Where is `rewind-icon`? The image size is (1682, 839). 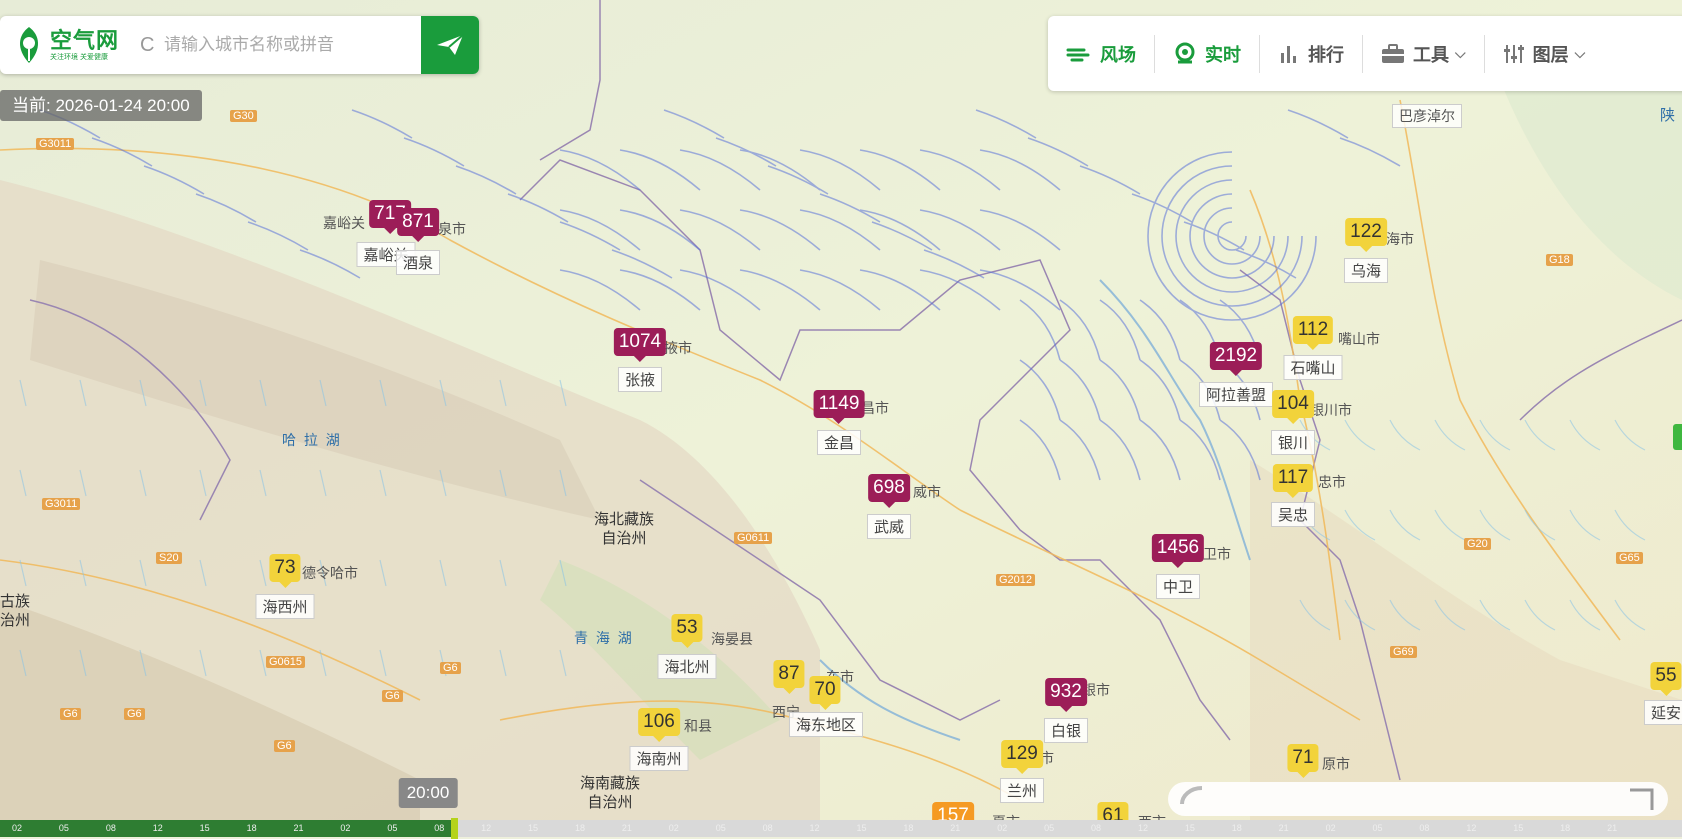
rewind-icon is located at coordinates (1191, 795).